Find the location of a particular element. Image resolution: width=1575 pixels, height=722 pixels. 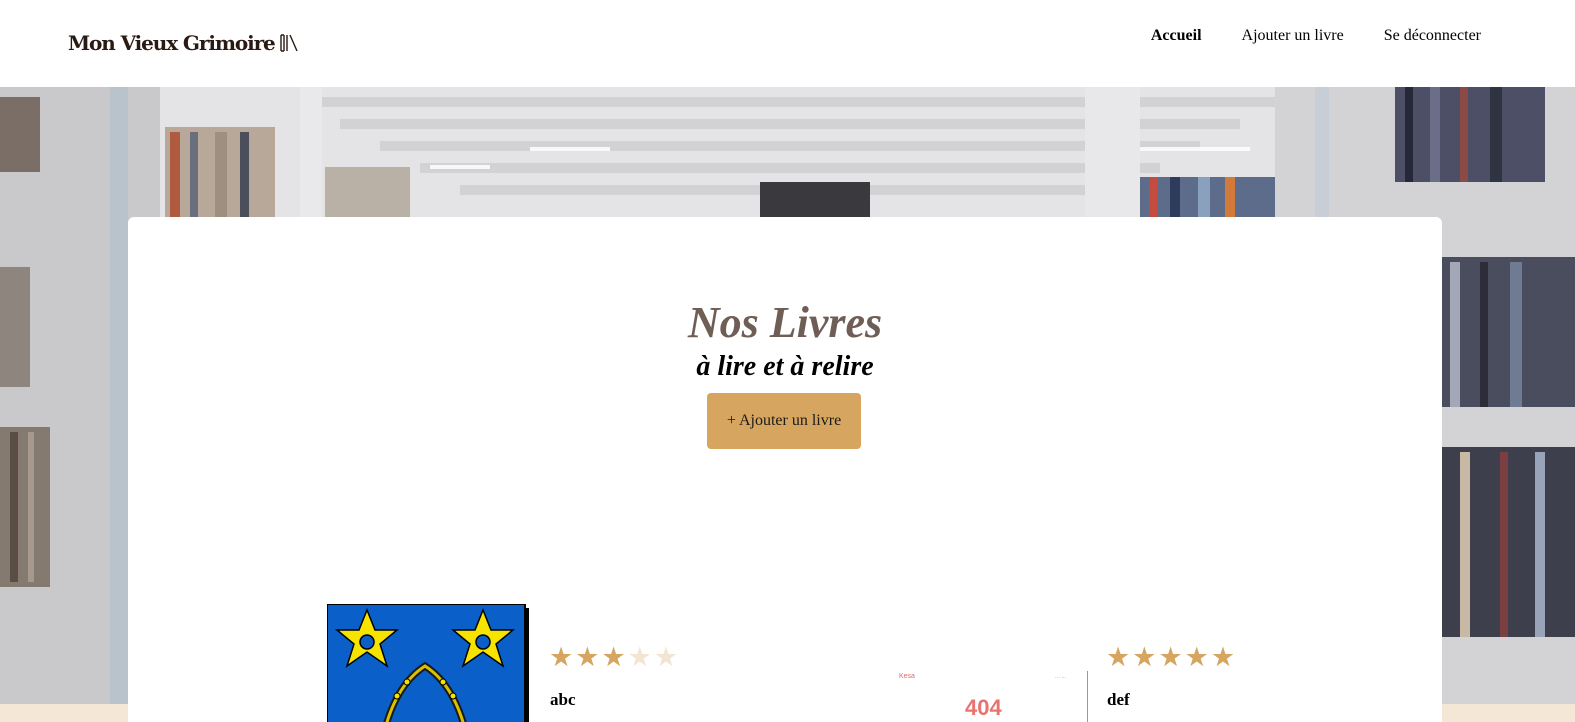

book-cover-def: Kesa ··· ··· 404 is located at coordinates (980, 689).